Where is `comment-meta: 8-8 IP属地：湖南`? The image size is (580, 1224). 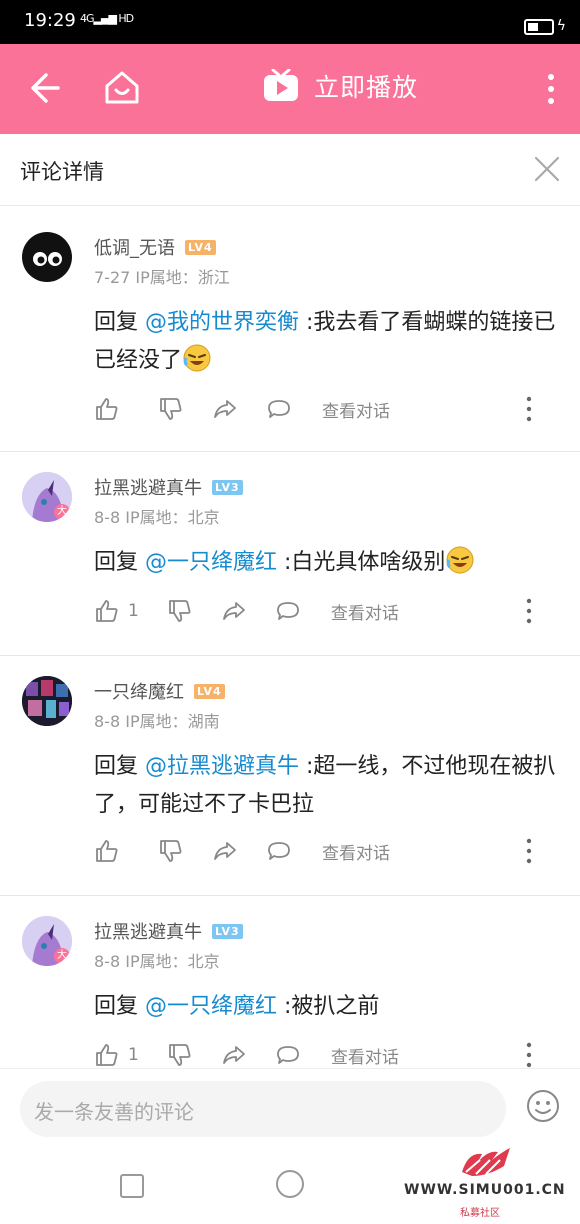 comment-meta: 8-8 IP属地：湖南 is located at coordinates (157, 721).